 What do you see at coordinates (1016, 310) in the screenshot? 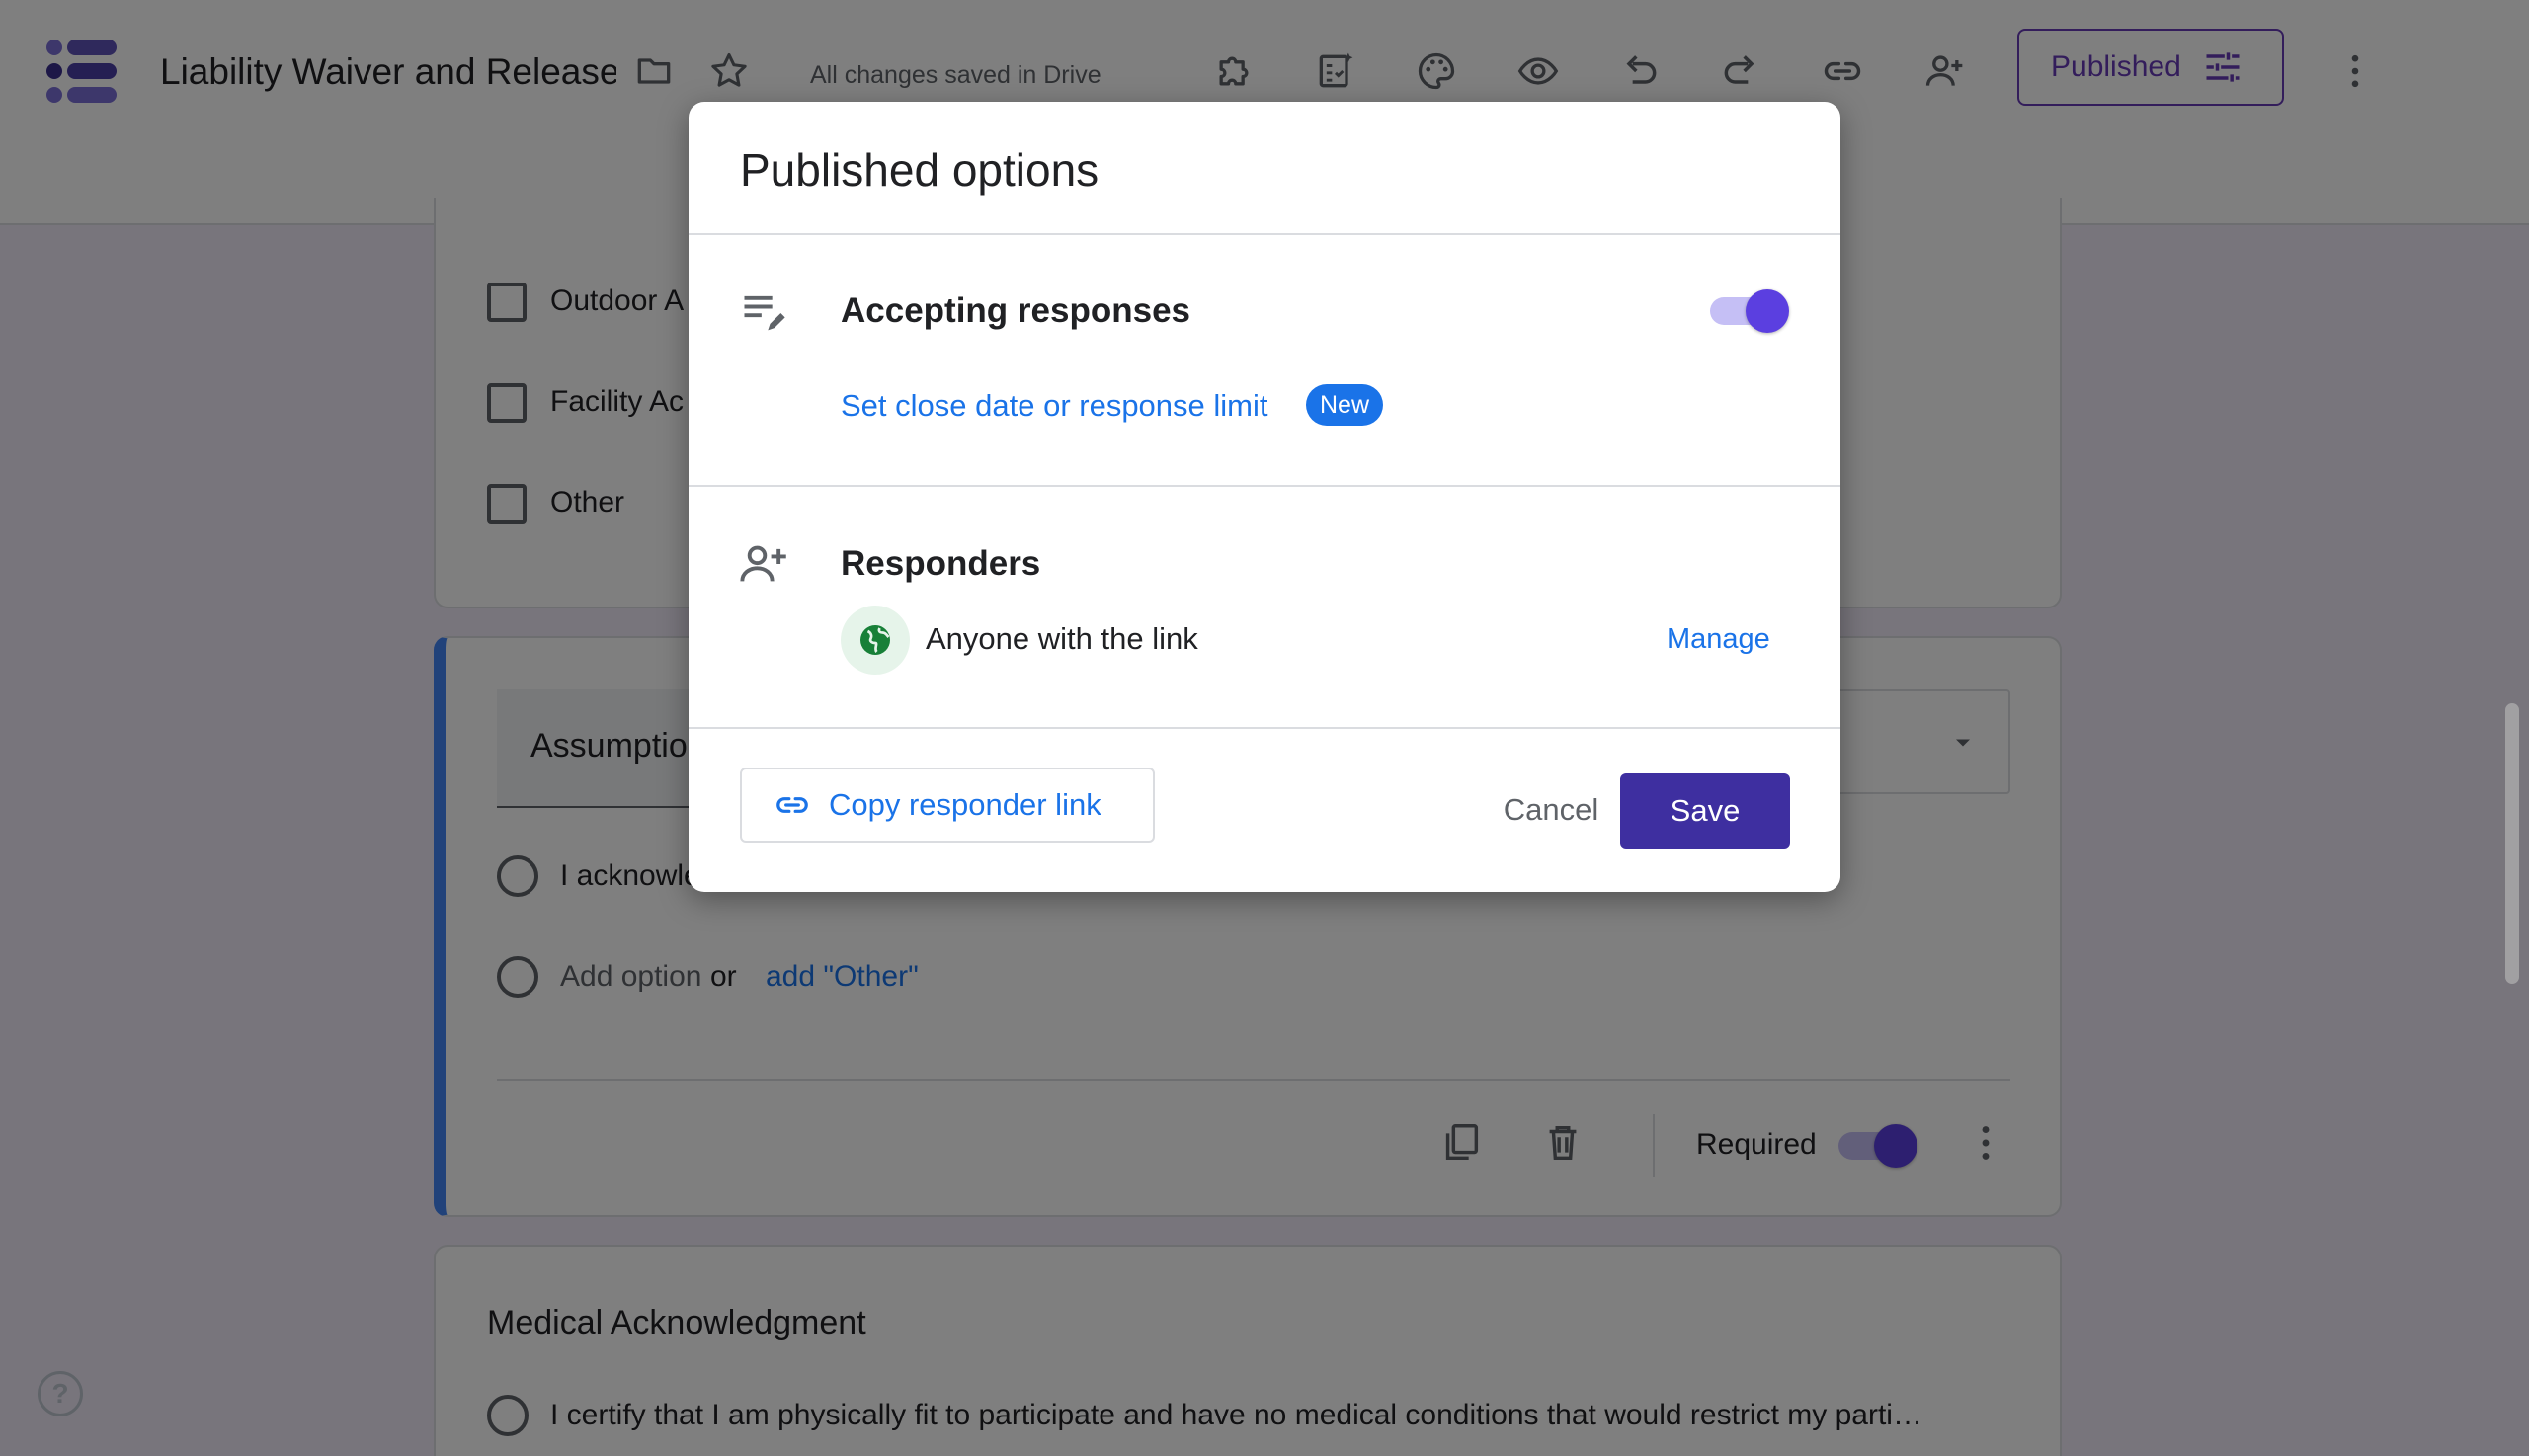
I see `accepting-responses-label: Accepting responses` at bounding box center [1016, 310].